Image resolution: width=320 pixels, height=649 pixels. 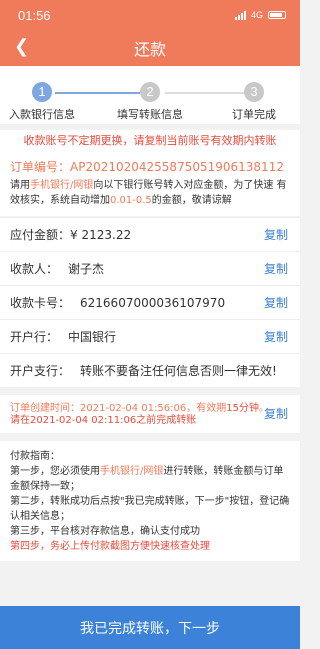 What do you see at coordinates (34, 269) in the screenshot?
I see `payee-label: 收款人：` at bounding box center [34, 269].